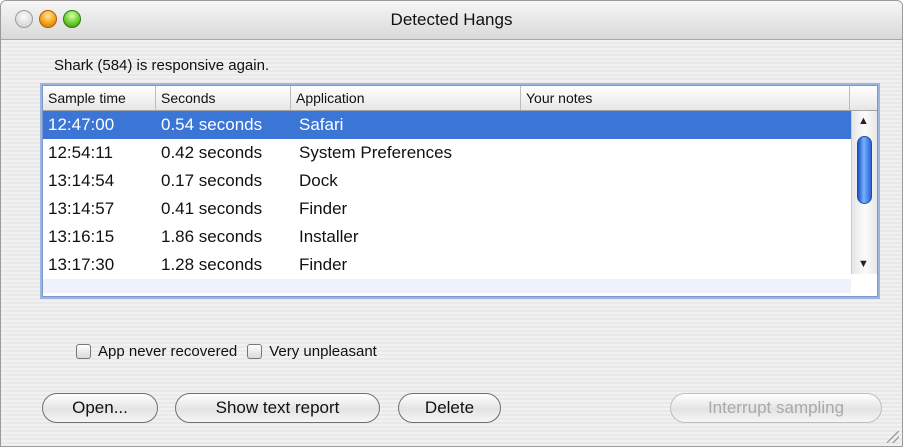  Describe the element at coordinates (864, 170) in the screenshot. I see `scroll-thumb` at that location.